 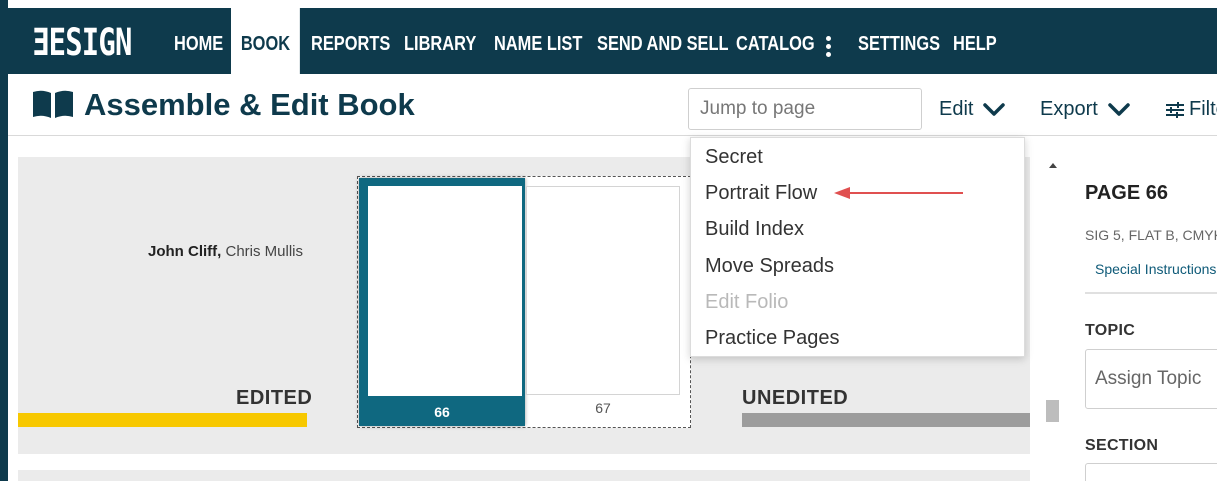 What do you see at coordinates (603, 290) in the screenshot?
I see `page-thumbnail` at bounding box center [603, 290].